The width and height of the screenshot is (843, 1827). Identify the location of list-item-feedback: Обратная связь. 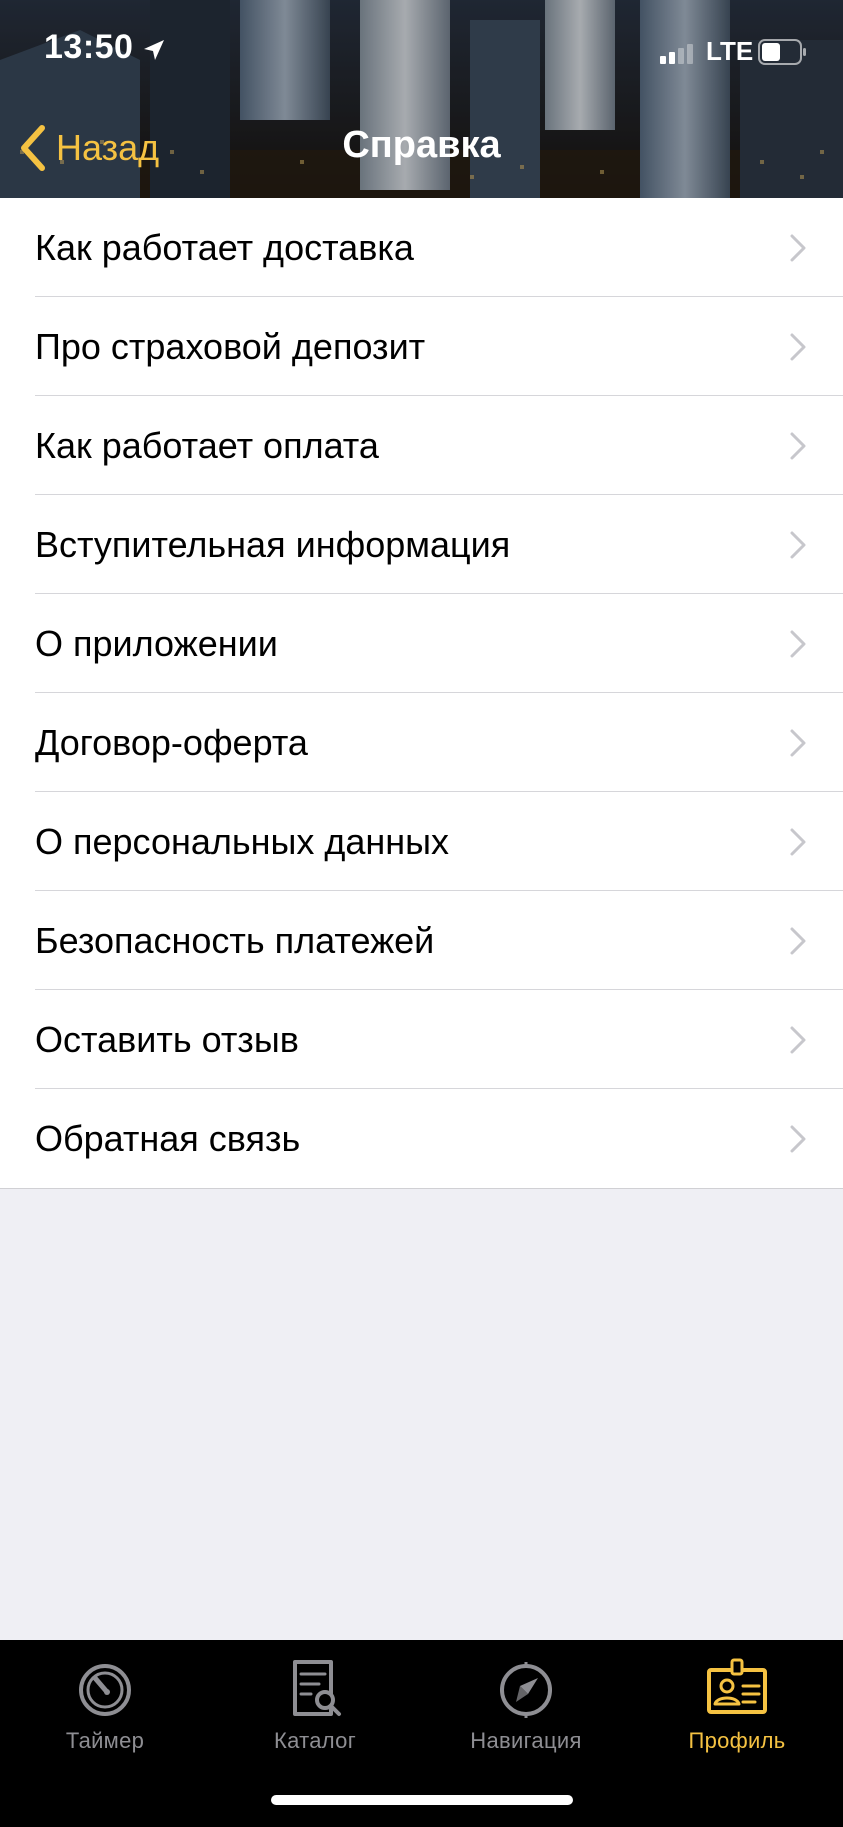
(421, 1138).